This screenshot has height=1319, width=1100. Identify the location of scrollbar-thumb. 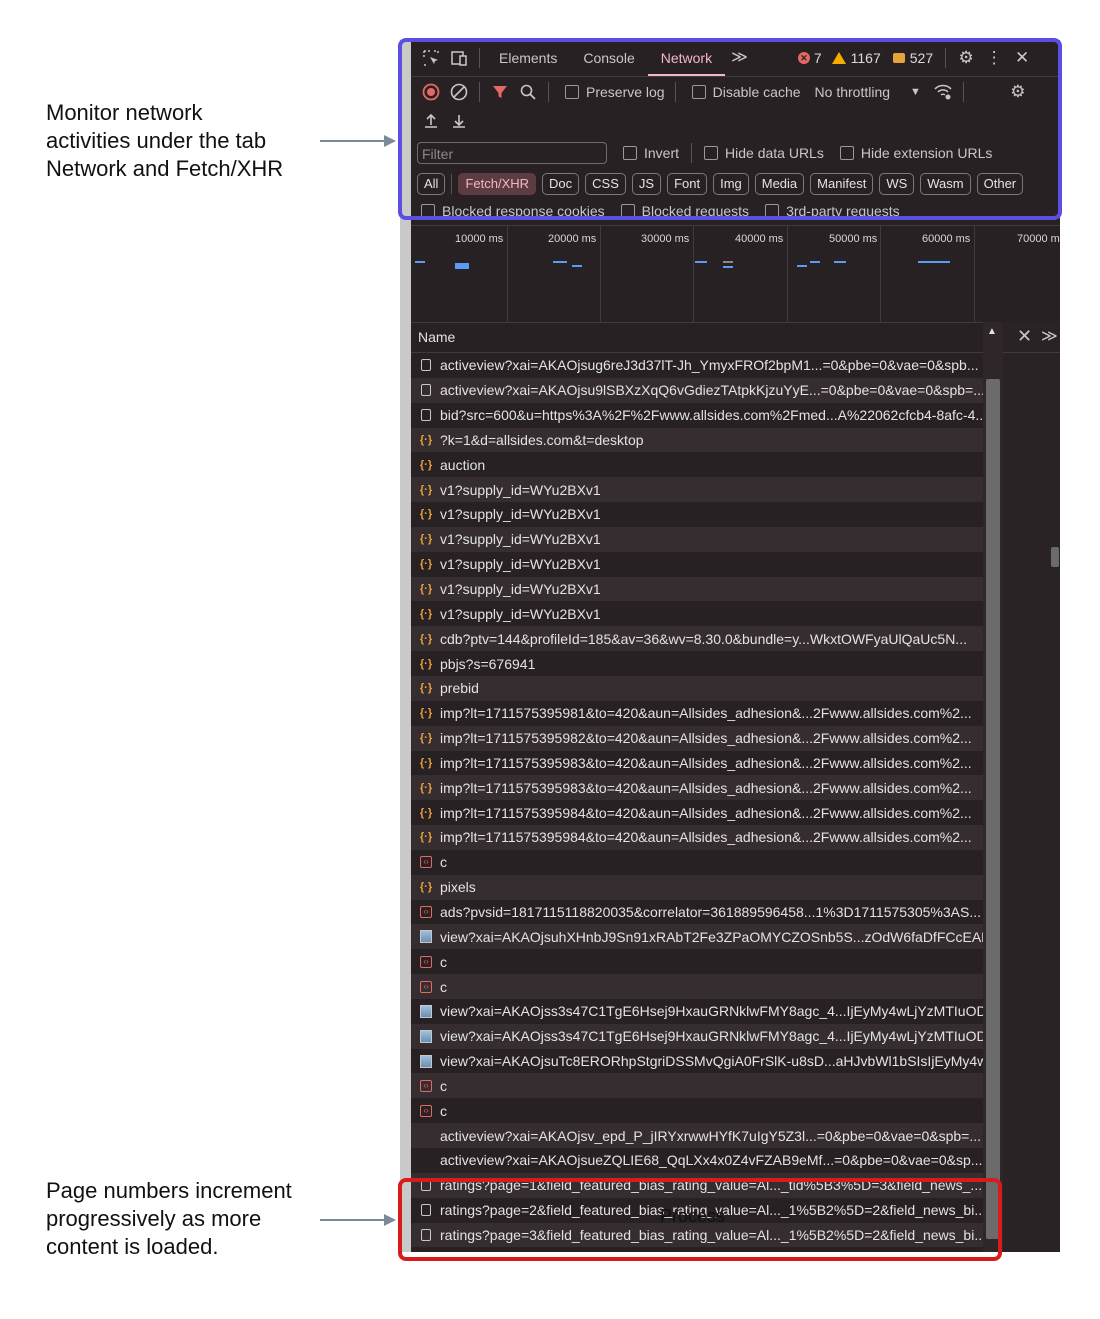
(993, 809).